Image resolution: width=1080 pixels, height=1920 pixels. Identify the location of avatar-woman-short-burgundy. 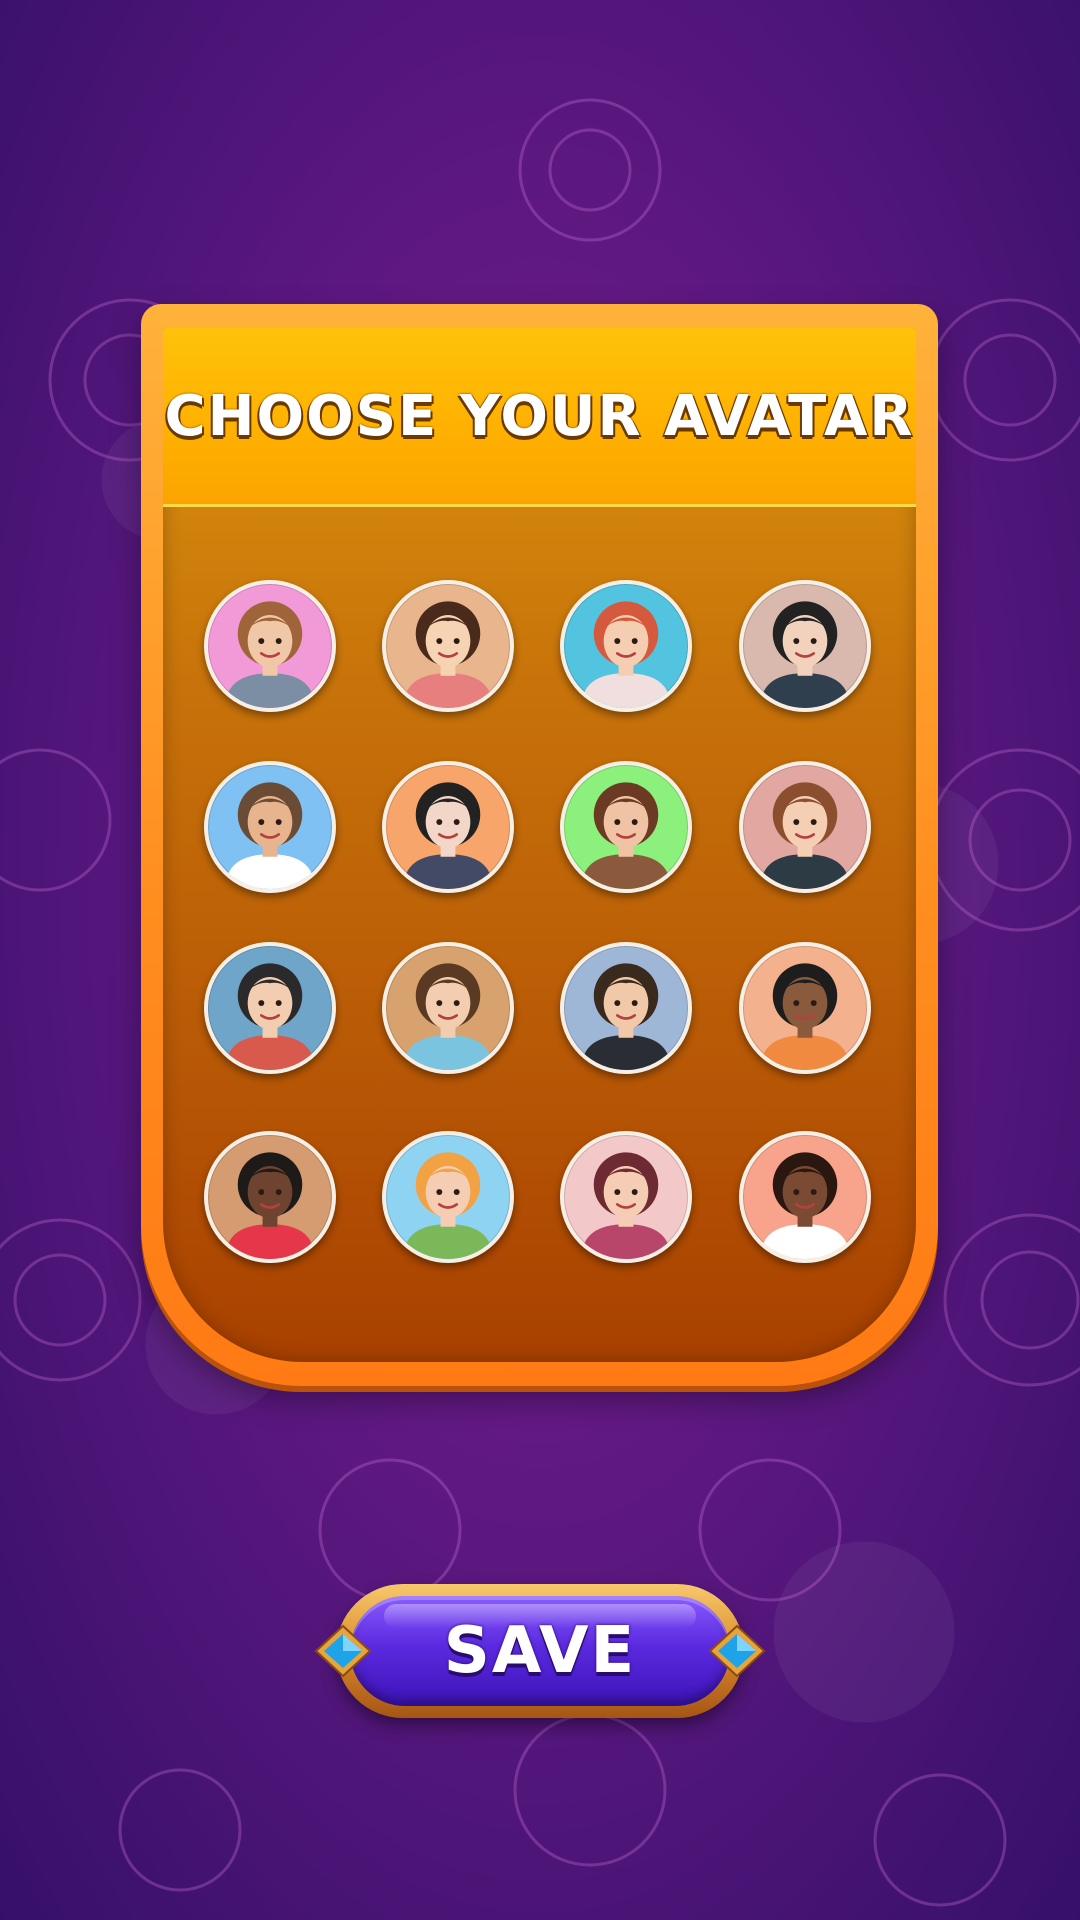
(626, 1197).